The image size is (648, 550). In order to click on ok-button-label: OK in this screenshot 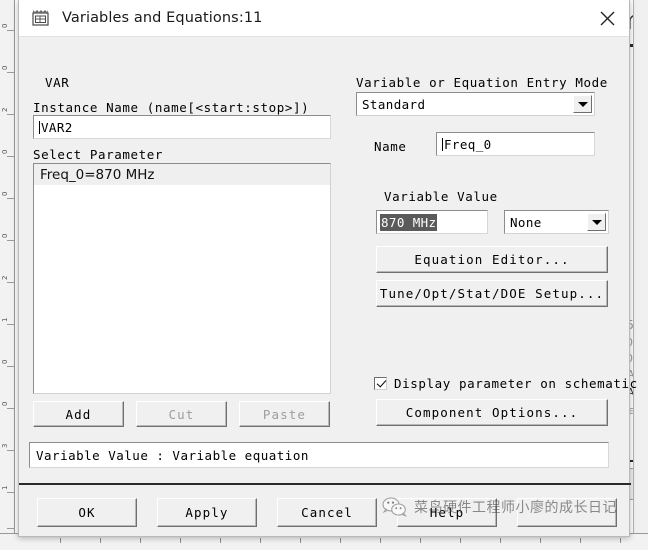, I will do `click(87, 512)`.